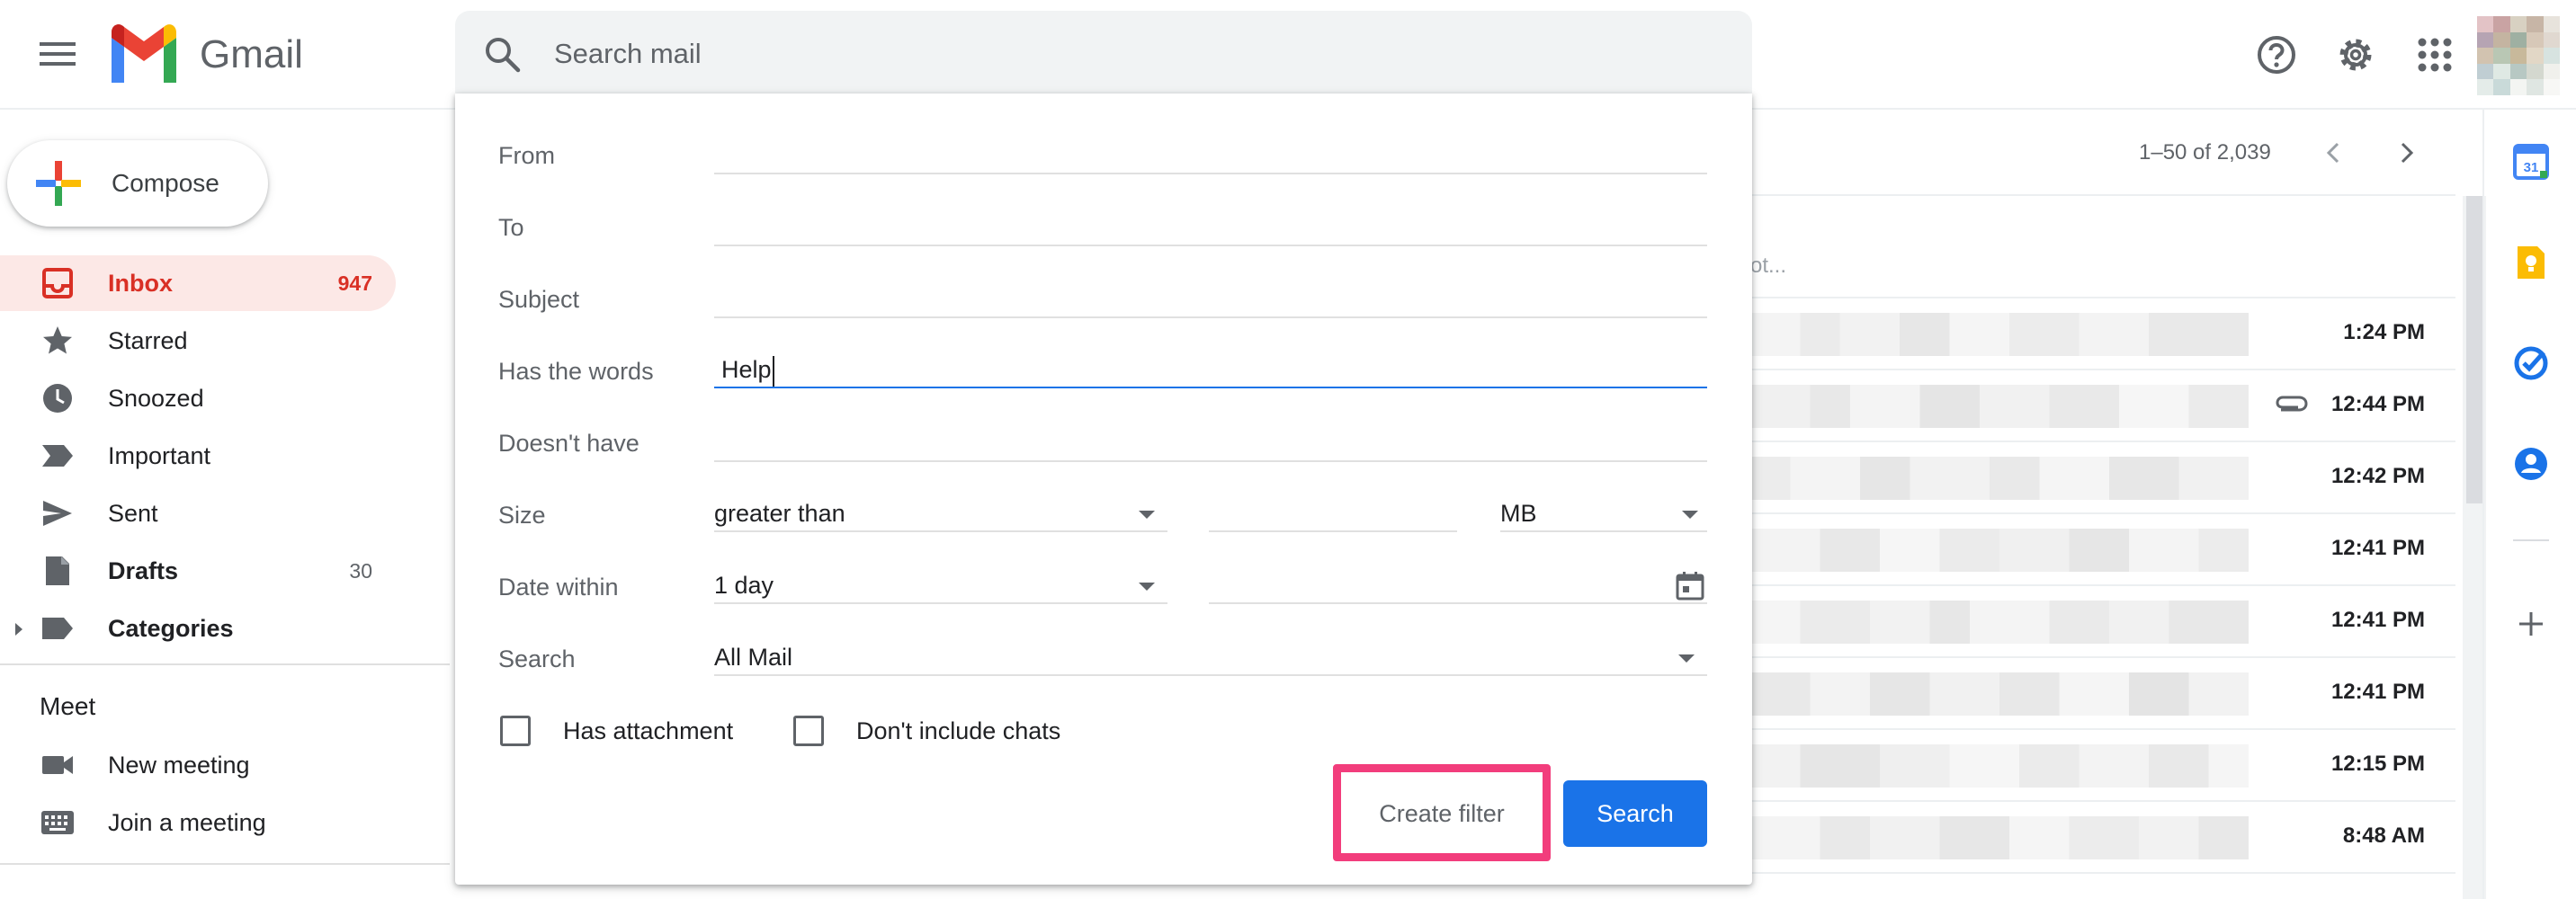  I want to click on drafts-count: 30, so click(360, 570).